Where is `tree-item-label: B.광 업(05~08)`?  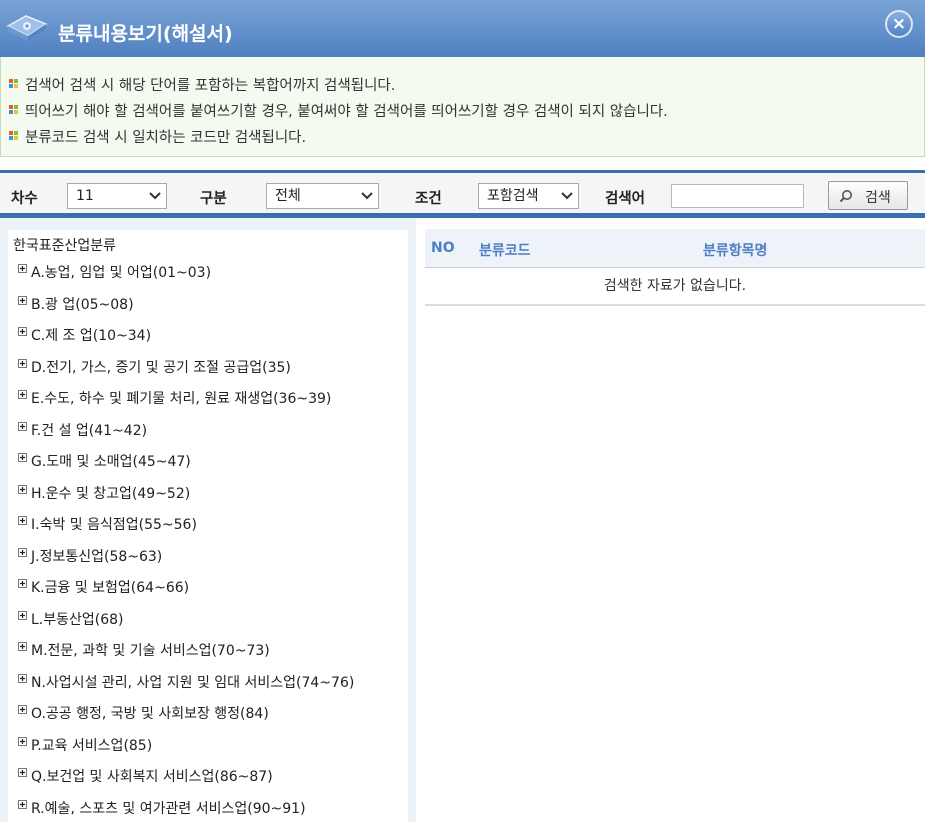
tree-item-label: B.광 업(05~08) is located at coordinates (82, 304).